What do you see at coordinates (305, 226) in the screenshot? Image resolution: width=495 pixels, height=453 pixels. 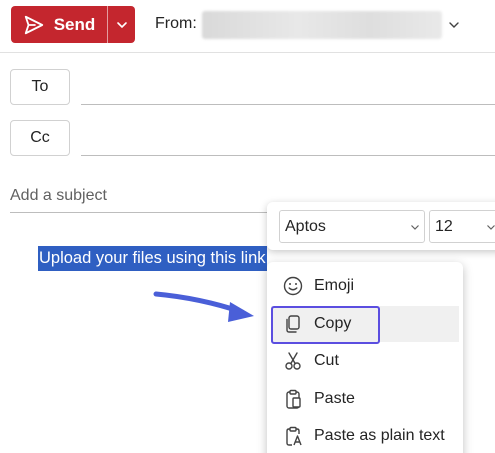 I see `font-family-value: Aptos` at bounding box center [305, 226].